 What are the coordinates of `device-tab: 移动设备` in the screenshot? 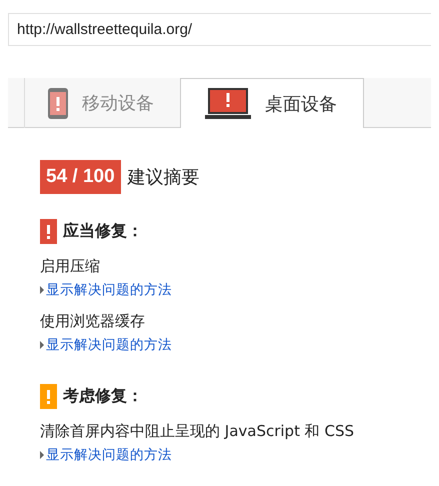 It's located at (102, 103).